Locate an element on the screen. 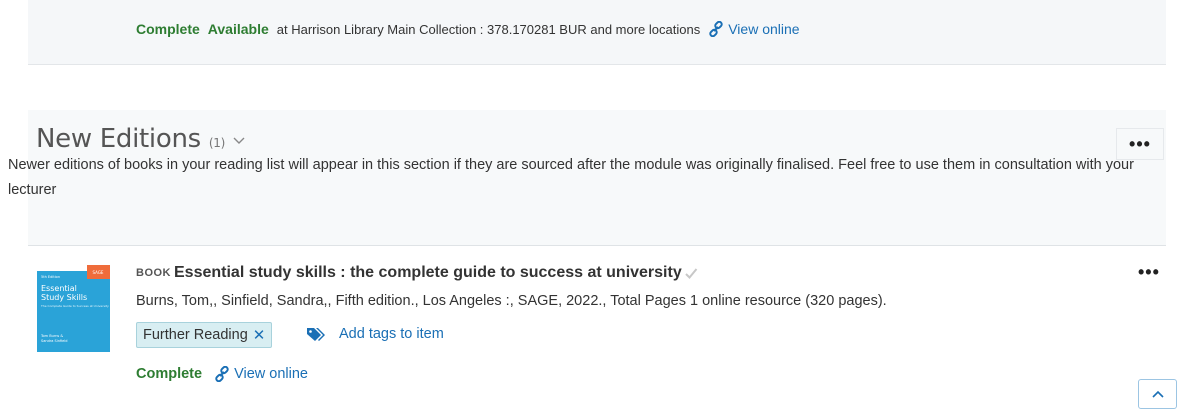  tags-icon is located at coordinates (316, 334).